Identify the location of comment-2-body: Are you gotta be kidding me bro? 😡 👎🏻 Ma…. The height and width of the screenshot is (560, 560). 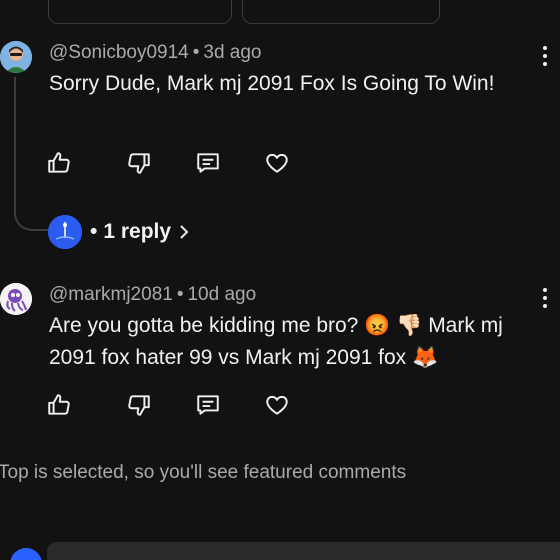
(289, 342).